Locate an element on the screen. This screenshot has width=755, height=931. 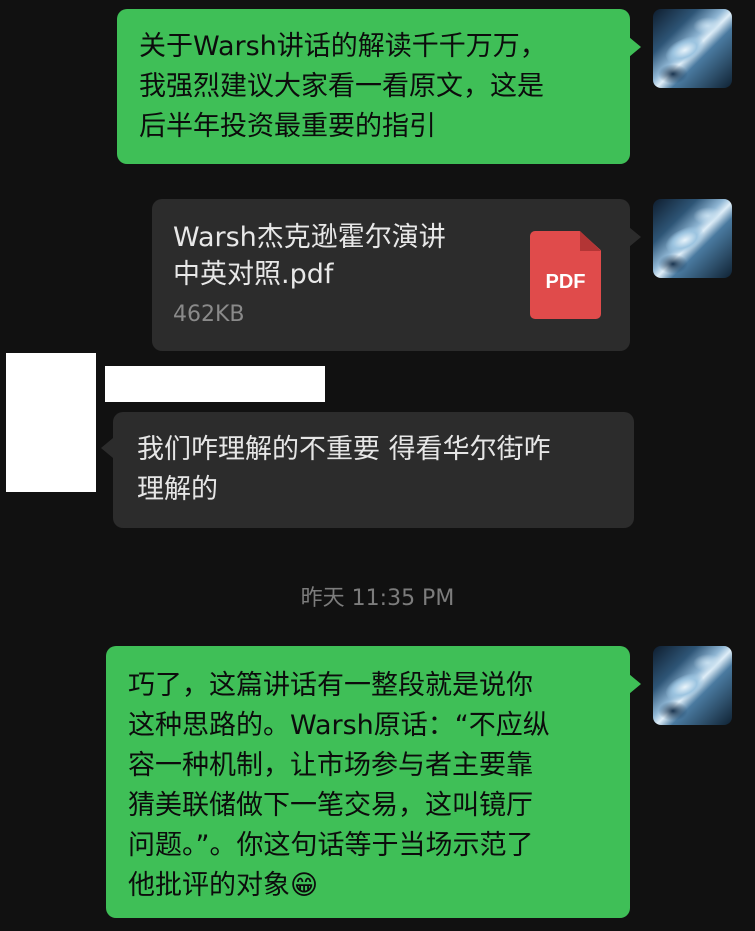
pdf-icon-label: PDF is located at coordinates (565, 282).